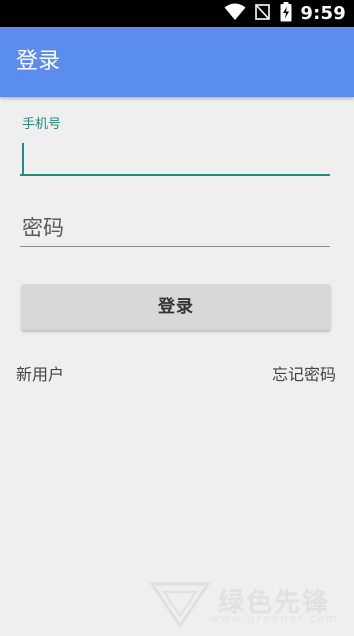 This screenshot has height=636, width=354. I want to click on new-user-link: 新用户, so click(40, 375).